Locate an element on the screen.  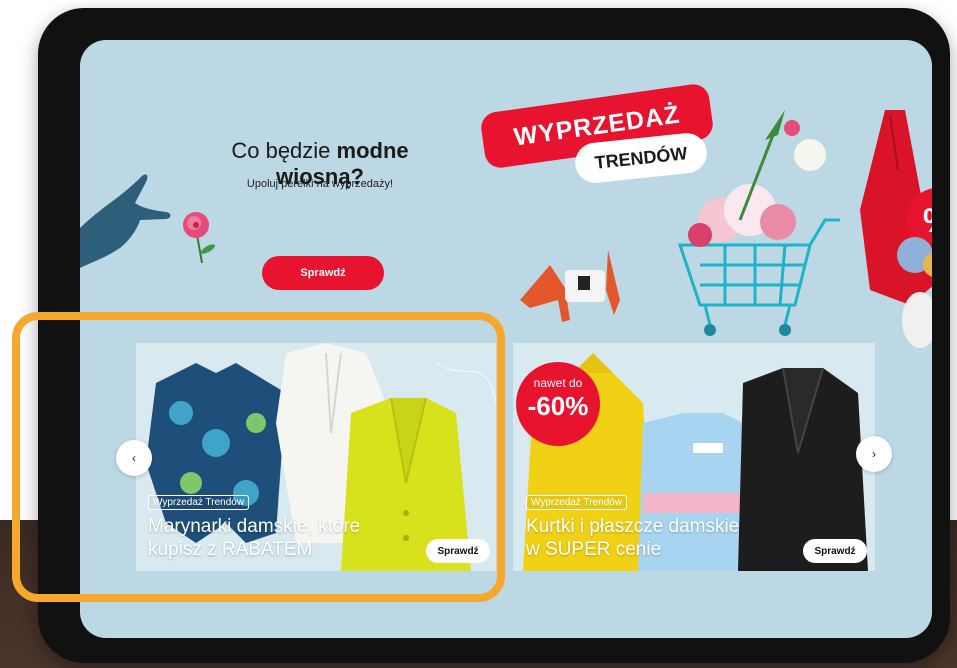
card-title-line: w SUPER cenie is located at coordinates (594, 549).